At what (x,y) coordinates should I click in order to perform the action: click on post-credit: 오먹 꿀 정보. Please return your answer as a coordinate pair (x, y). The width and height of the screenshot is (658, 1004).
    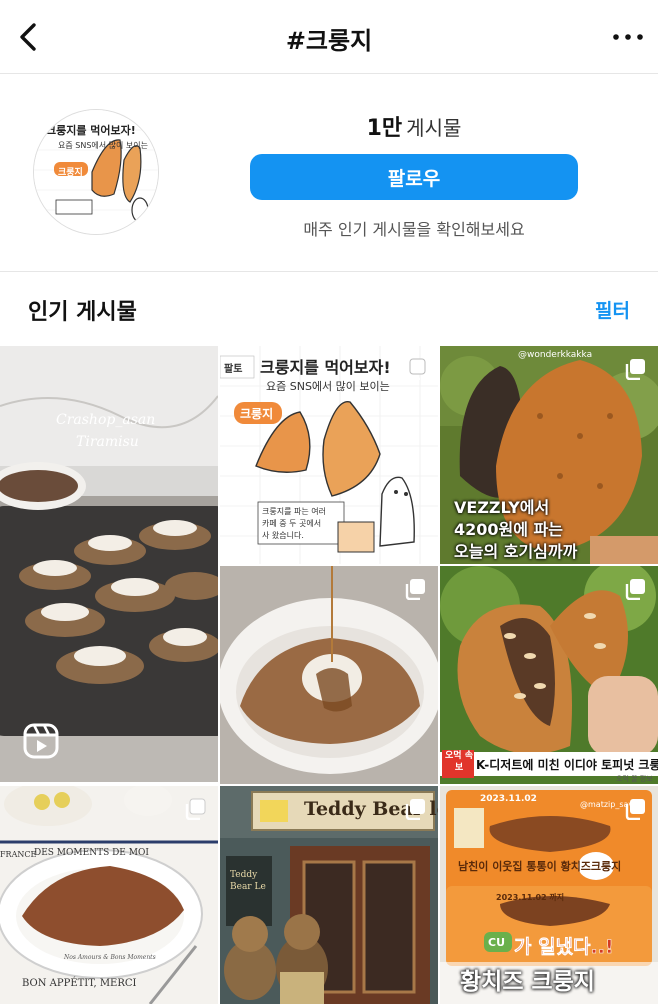
    Looking at the image, I should click on (634, 779).